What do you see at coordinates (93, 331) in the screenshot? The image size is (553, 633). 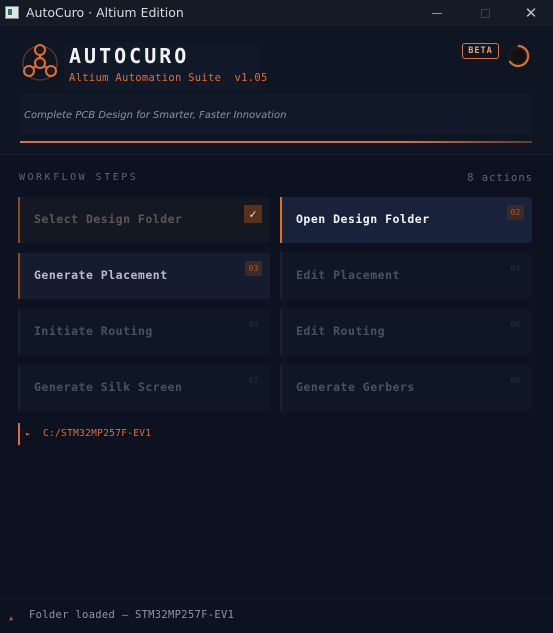 I see `step-label: Initiate Routing` at bounding box center [93, 331].